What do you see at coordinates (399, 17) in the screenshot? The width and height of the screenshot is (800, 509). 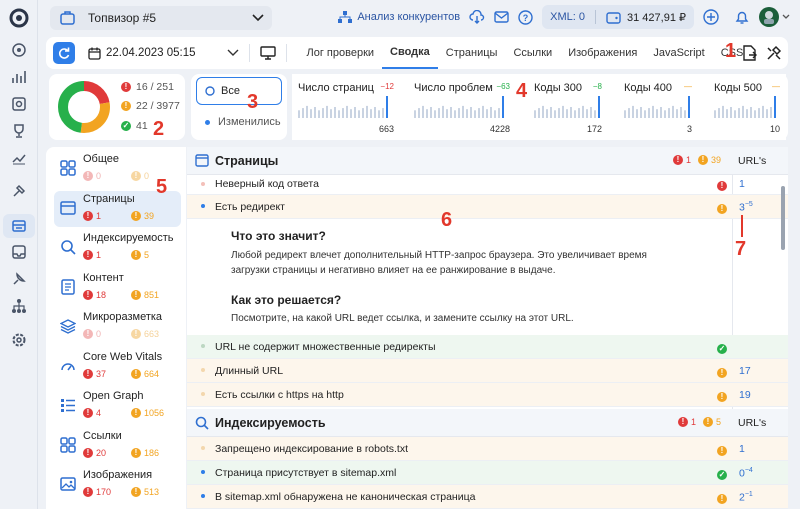 I see `competitors-link: Анализ конкурентов` at bounding box center [399, 17].